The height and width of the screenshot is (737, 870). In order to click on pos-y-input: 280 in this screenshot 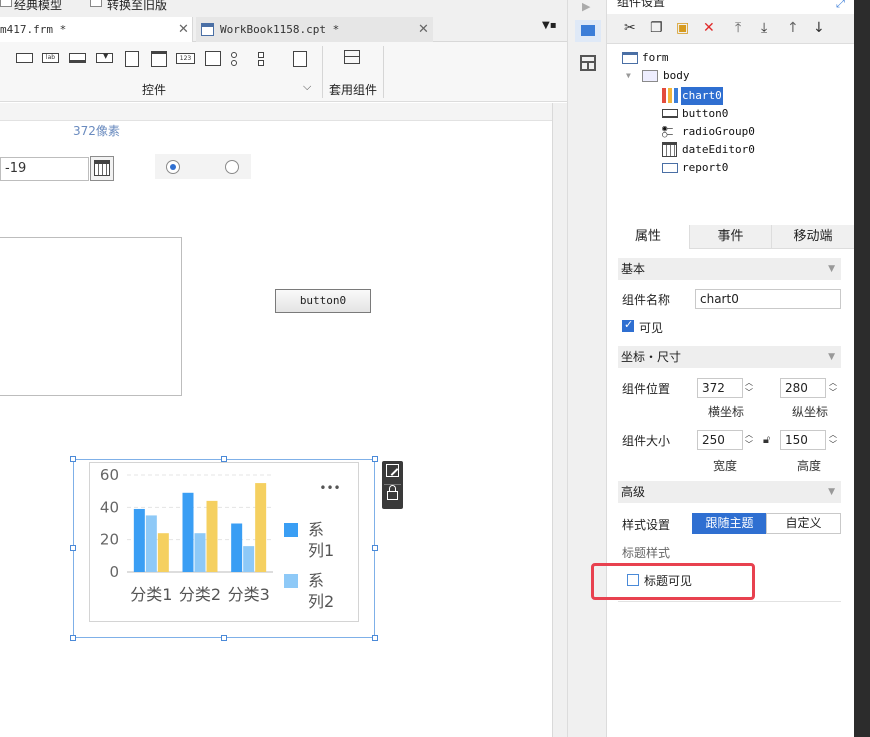, I will do `click(803, 388)`.